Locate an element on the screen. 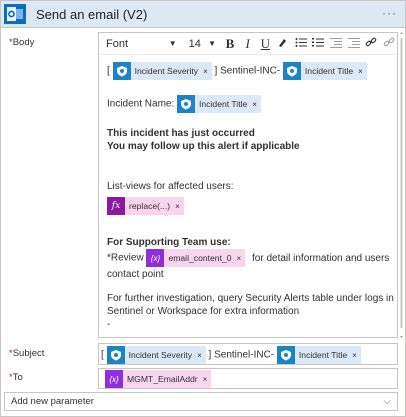  listviews-text: List-views for affected users: is located at coordinates (170, 186).